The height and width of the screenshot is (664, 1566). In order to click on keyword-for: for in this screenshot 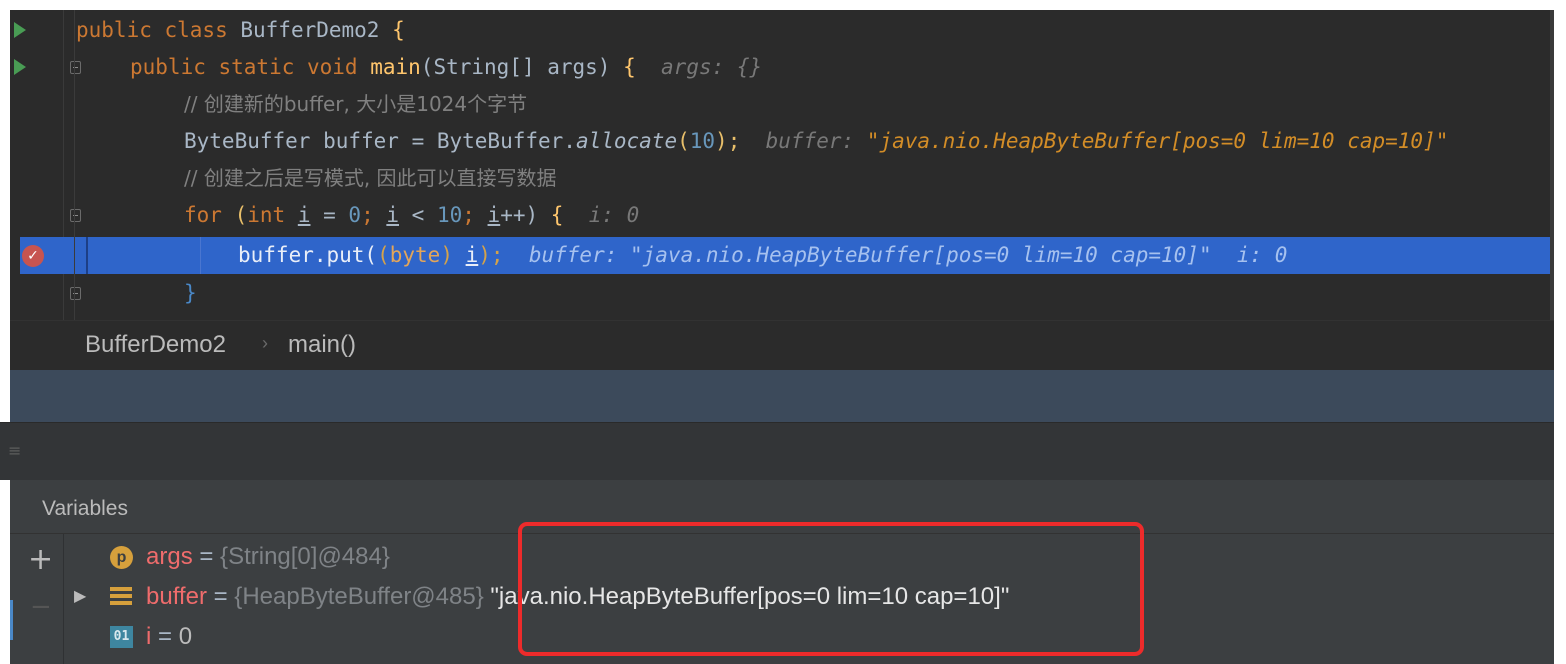, I will do `click(209, 215)`.